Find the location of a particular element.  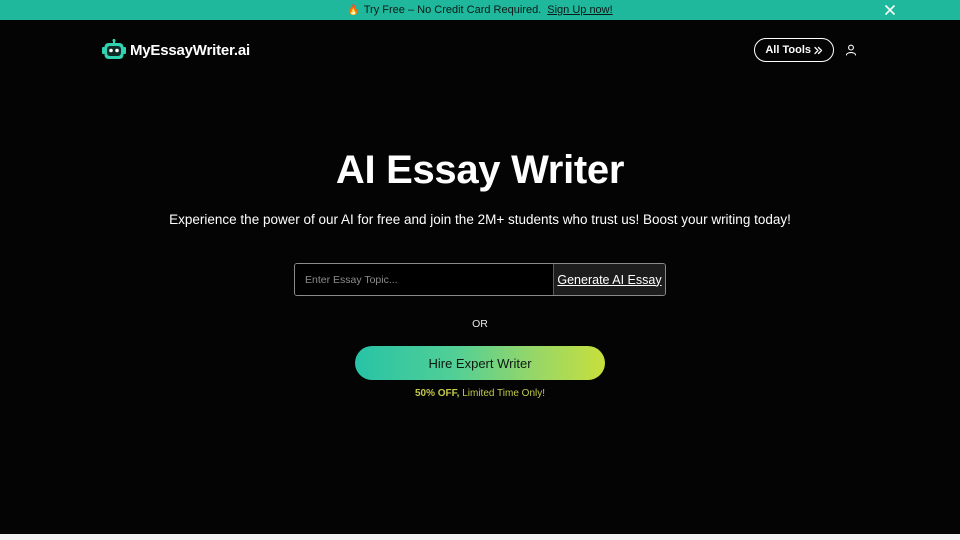

close-icon is located at coordinates (890, 10).